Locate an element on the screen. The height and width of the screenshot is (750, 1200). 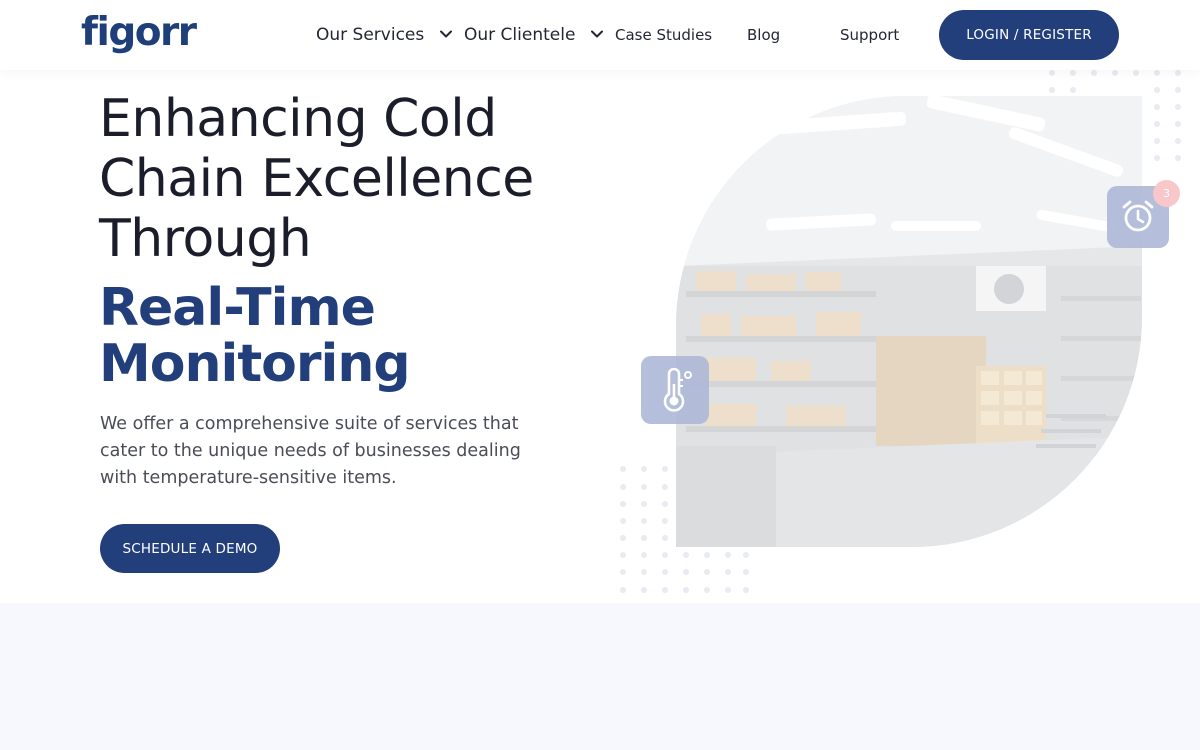
hero-title: Enhancing Cold Chain Excellence Through is located at coordinates (339, 179).